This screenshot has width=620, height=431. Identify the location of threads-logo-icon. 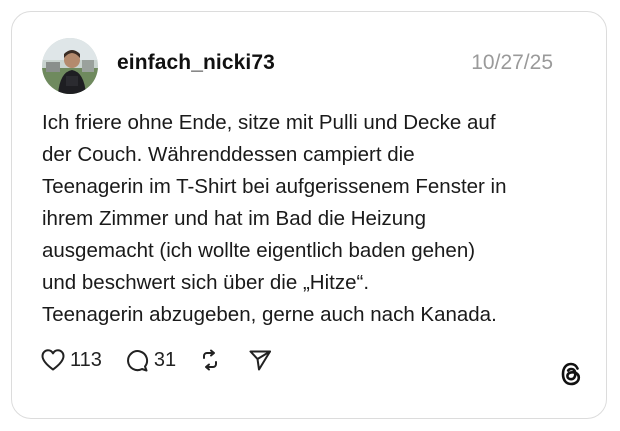
(571, 374).